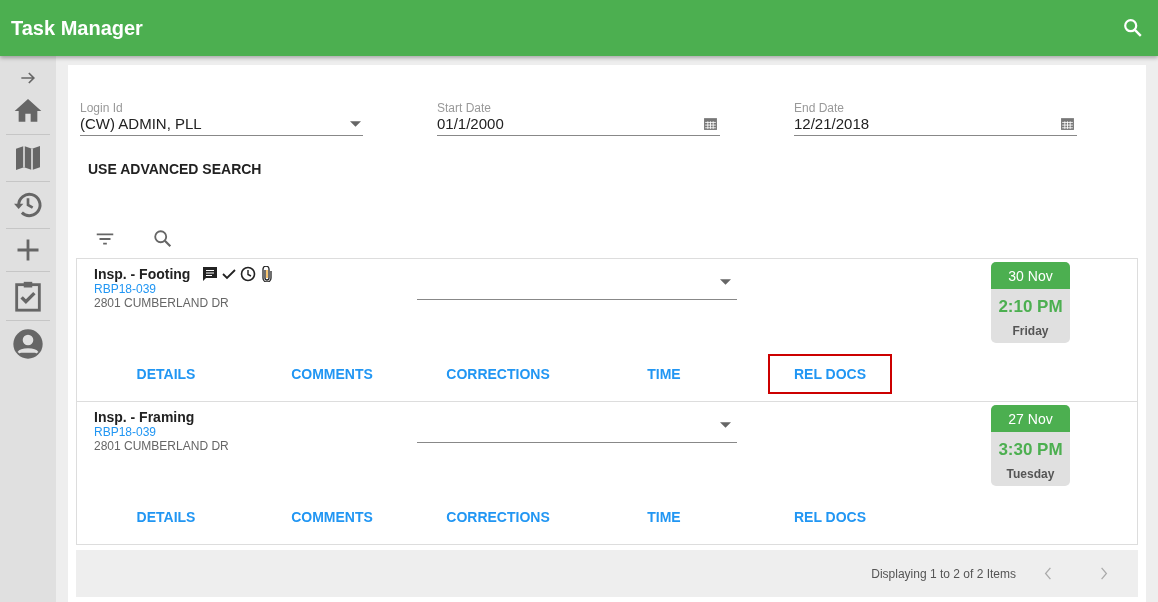 The height and width of the screenshot is (602, 1158). I want to click on advanced-search-button: USE ADVANCED SEARCH, so click(175, 169).